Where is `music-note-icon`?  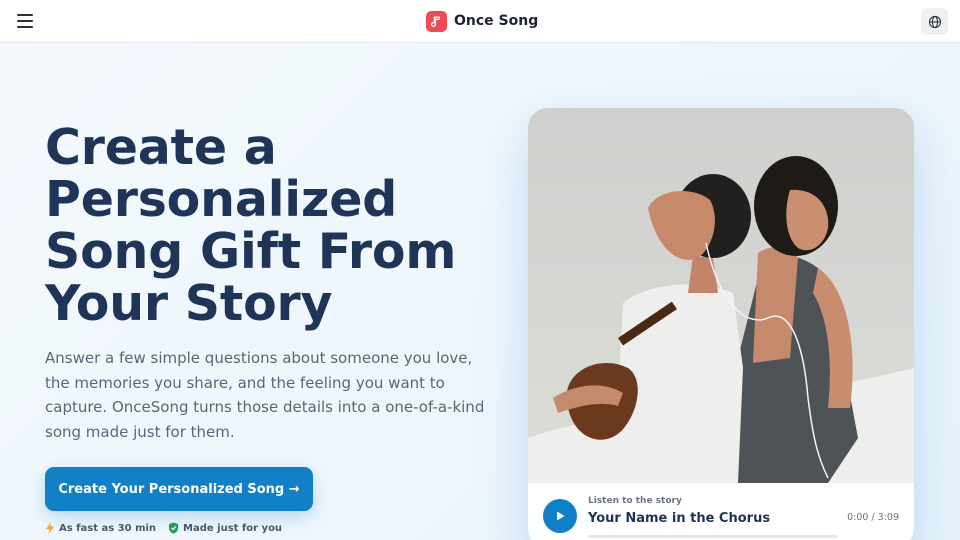
music-note-icon is located at coordinates (436, 21).